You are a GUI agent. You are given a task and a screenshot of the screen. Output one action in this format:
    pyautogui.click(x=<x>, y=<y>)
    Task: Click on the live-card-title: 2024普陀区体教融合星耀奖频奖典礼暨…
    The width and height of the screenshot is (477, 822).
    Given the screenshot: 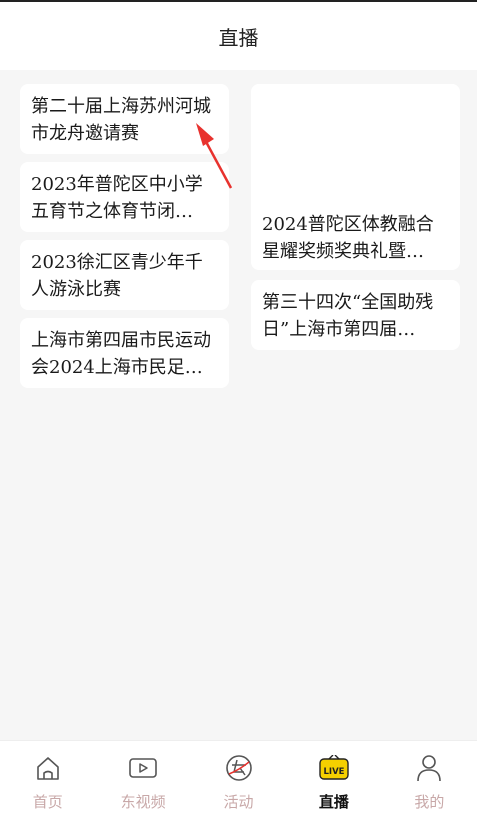 What is the action you would take?
    pyautogui.click(x=348, y=238)
    